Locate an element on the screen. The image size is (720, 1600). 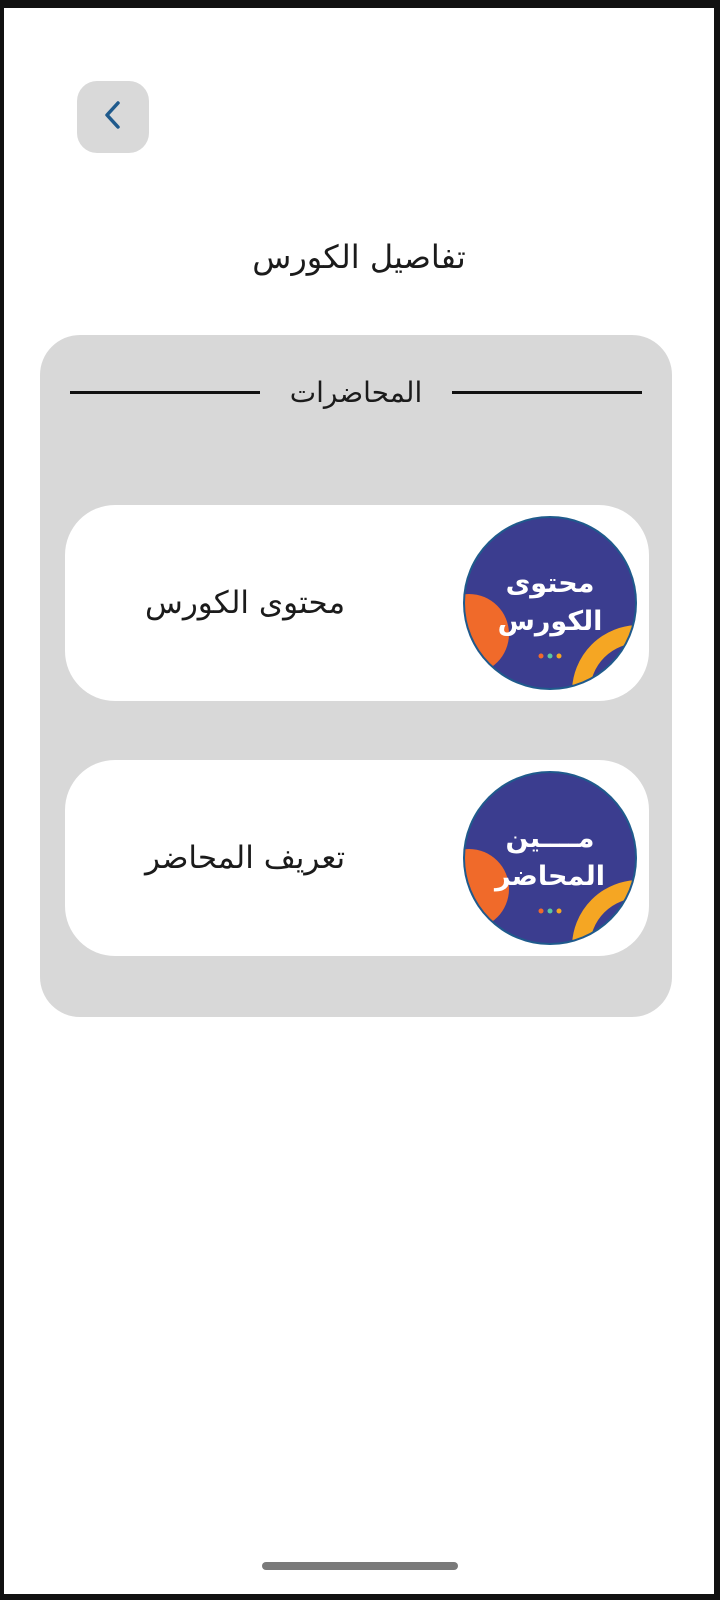
thumbnail-text: محتوى الكورس is located at coordinates (550, 603).